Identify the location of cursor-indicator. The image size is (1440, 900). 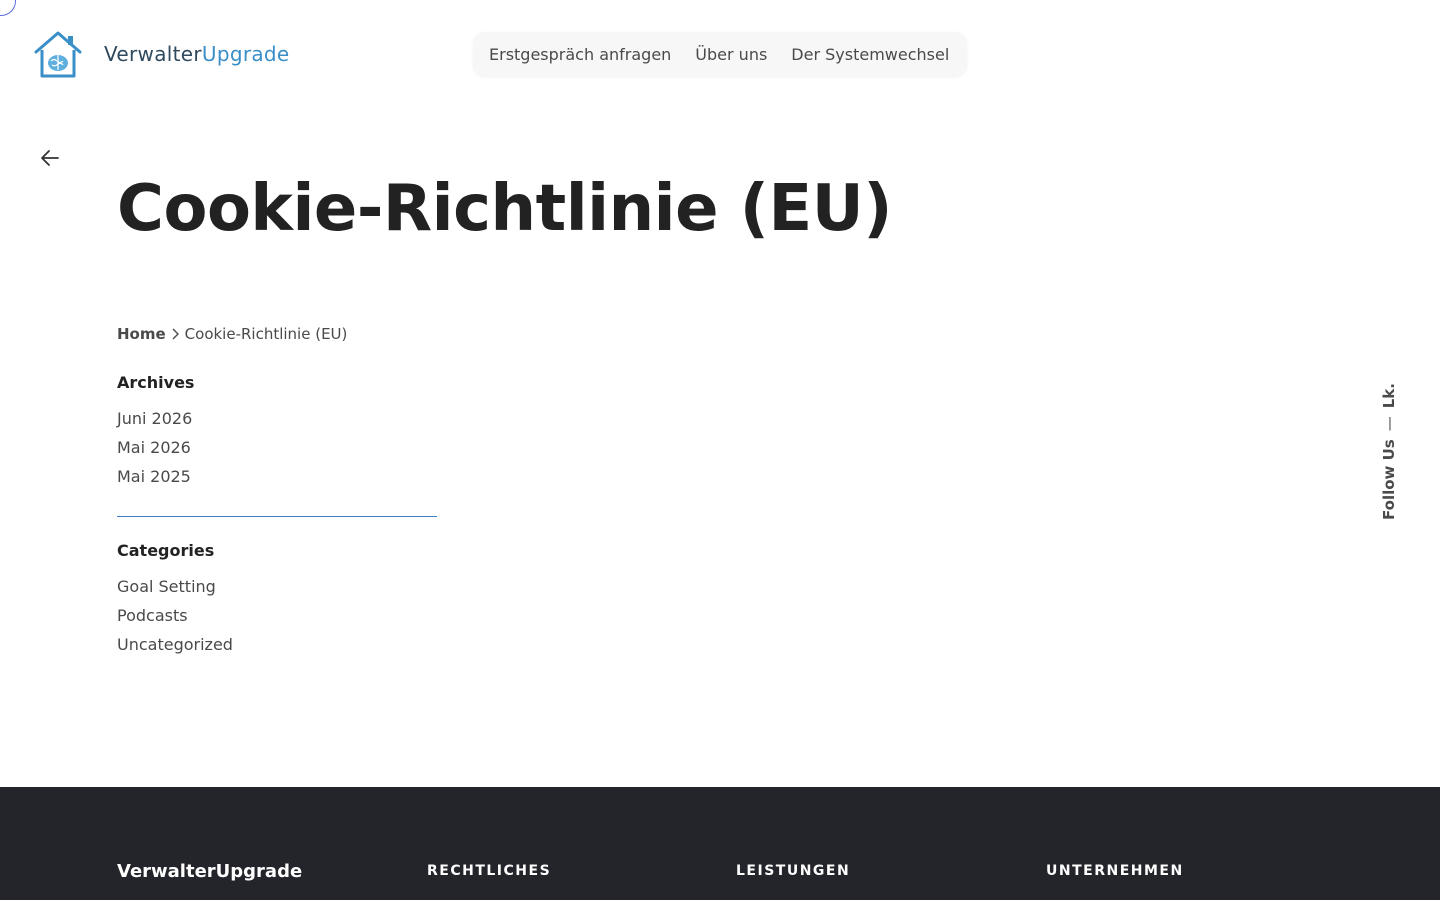
(8, 8).